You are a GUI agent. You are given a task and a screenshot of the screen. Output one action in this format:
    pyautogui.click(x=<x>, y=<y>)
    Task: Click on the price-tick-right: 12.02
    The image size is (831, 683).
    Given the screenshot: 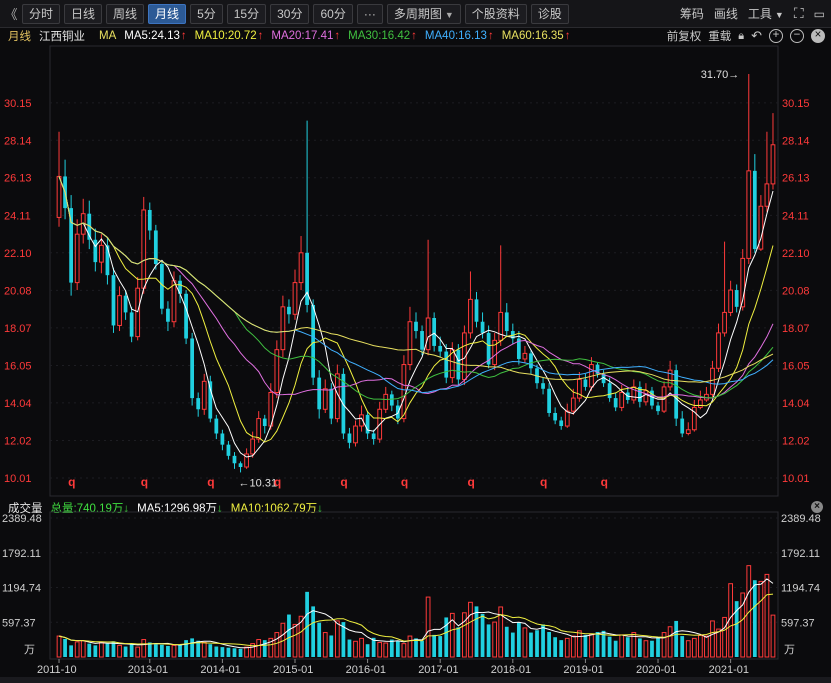 What is the action you would take?
    pyautogui.click(x=796, y=442)
    